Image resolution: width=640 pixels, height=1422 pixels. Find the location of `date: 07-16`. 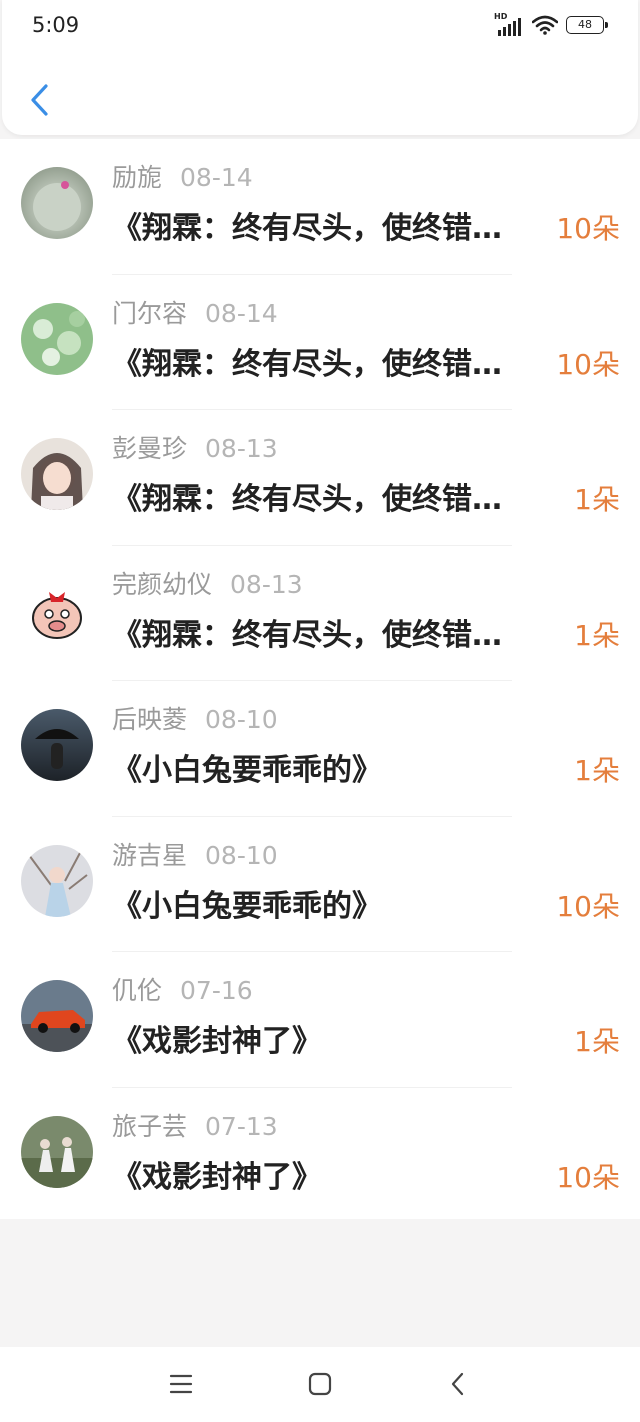

date: 07-16 is located at coordinates (216, 990).